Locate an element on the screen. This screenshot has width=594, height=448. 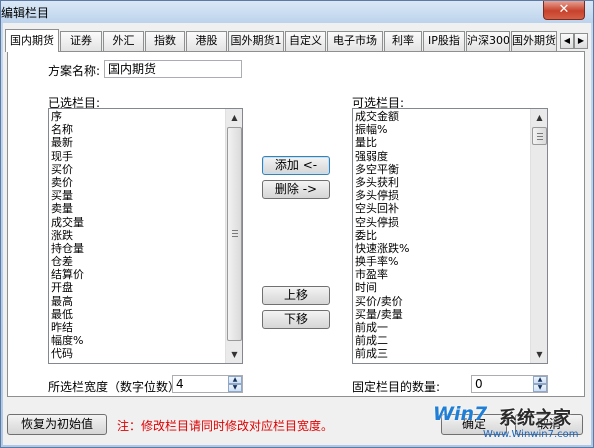
list-item: 成交金额 is located at coordinates (442, 116).